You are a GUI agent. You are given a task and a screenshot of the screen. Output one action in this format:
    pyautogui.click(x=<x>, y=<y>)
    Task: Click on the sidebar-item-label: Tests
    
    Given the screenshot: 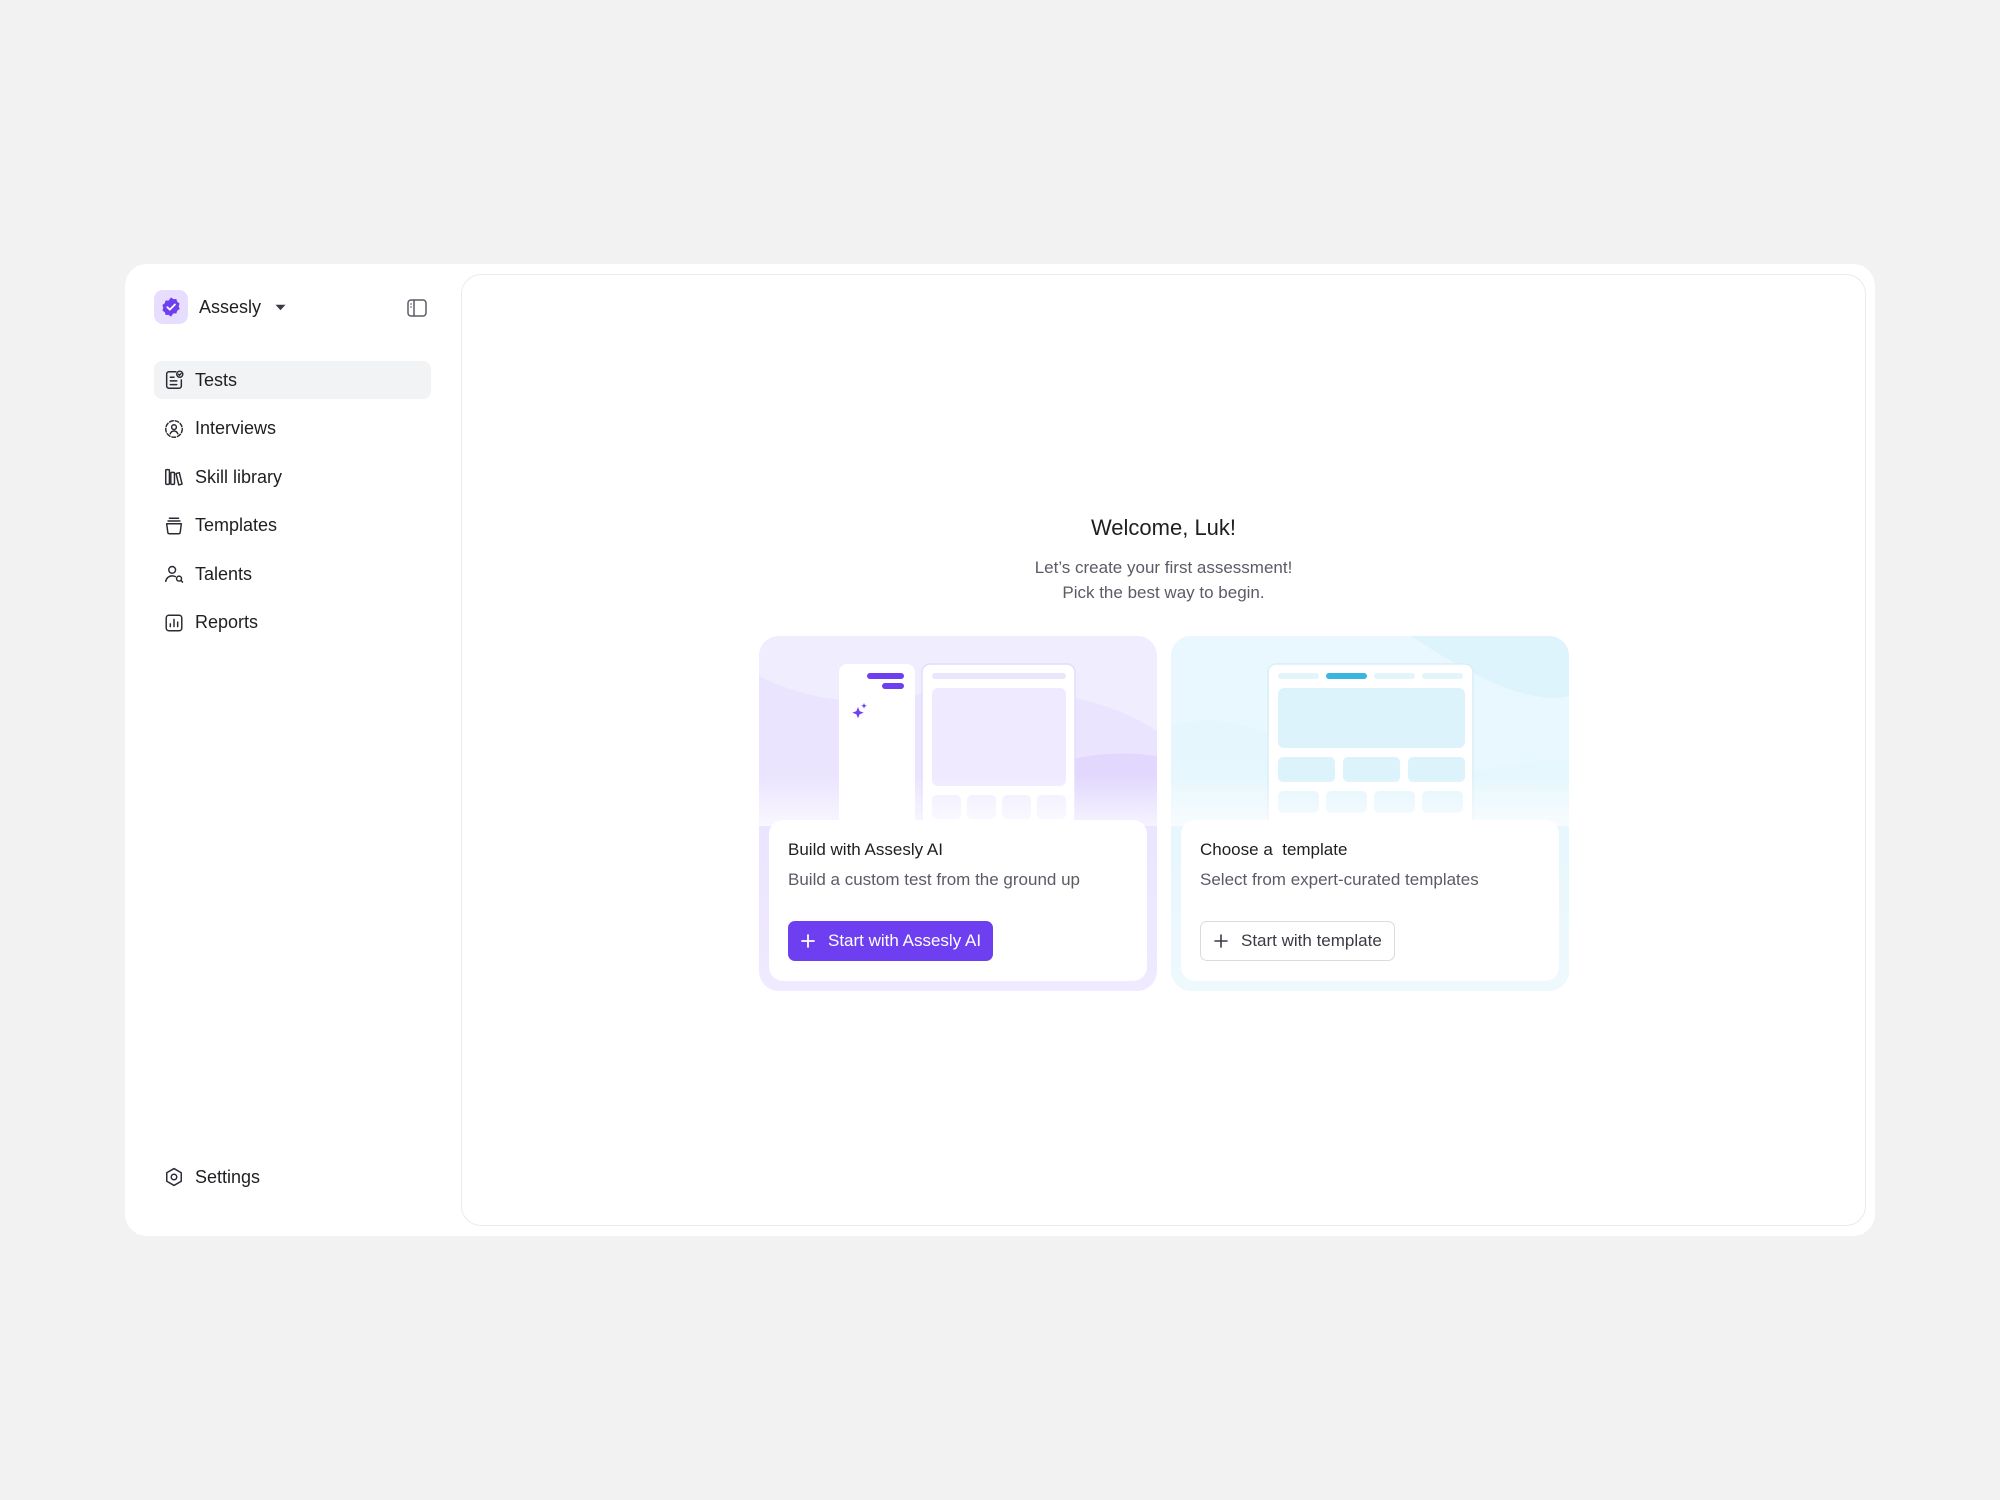 What is the action you would take?
    pyautogui.click(x=216, y=379)
    